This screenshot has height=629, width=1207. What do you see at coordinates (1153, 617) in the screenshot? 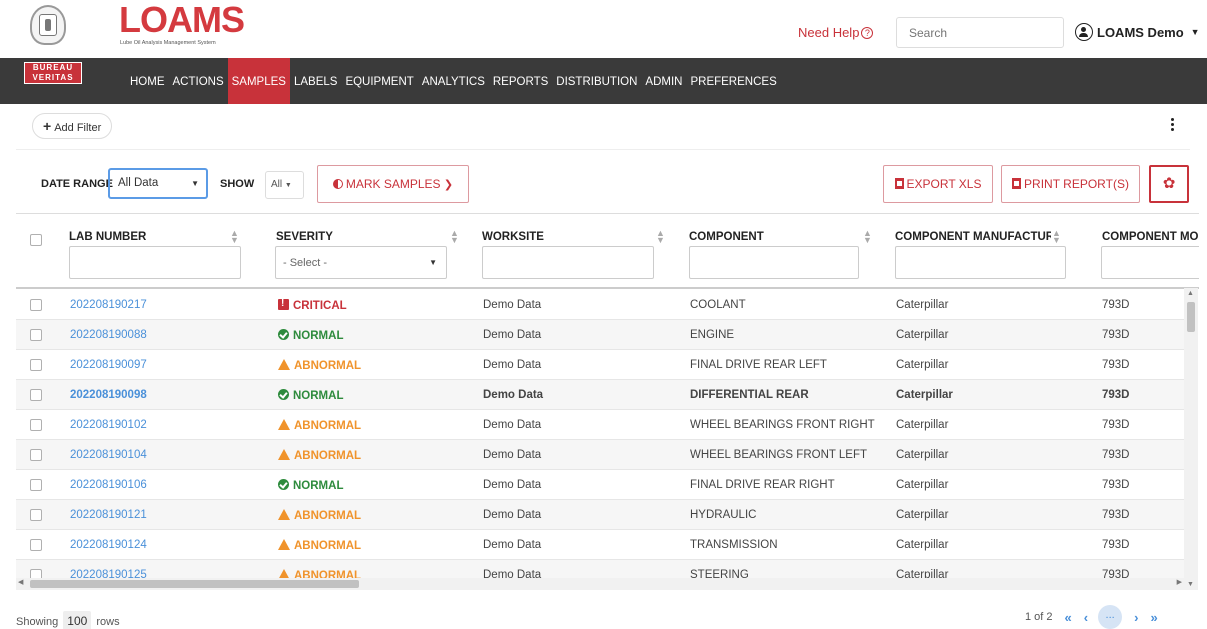
I see `last-page-icon: »` at bounding box center [1153, 617].